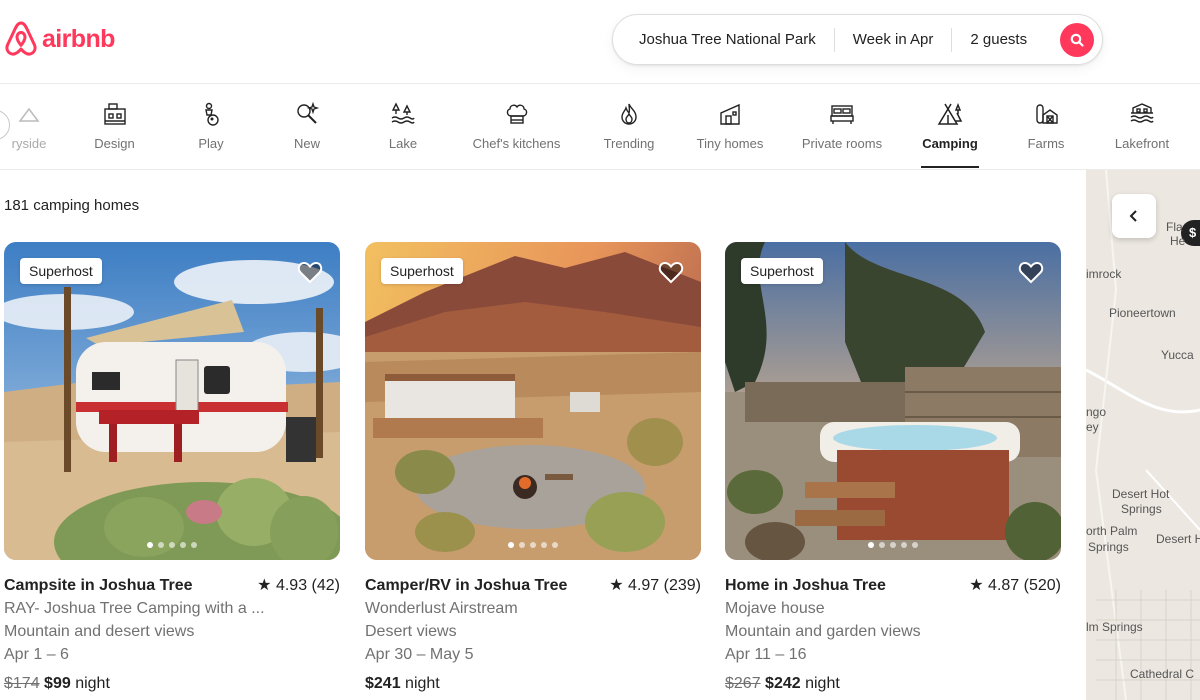 Image resolution: width=1200 pixels, height=700 pixels. Describe the element at coordinates (211, 143) in the screenshot. I see `category-label: Play` at that location.